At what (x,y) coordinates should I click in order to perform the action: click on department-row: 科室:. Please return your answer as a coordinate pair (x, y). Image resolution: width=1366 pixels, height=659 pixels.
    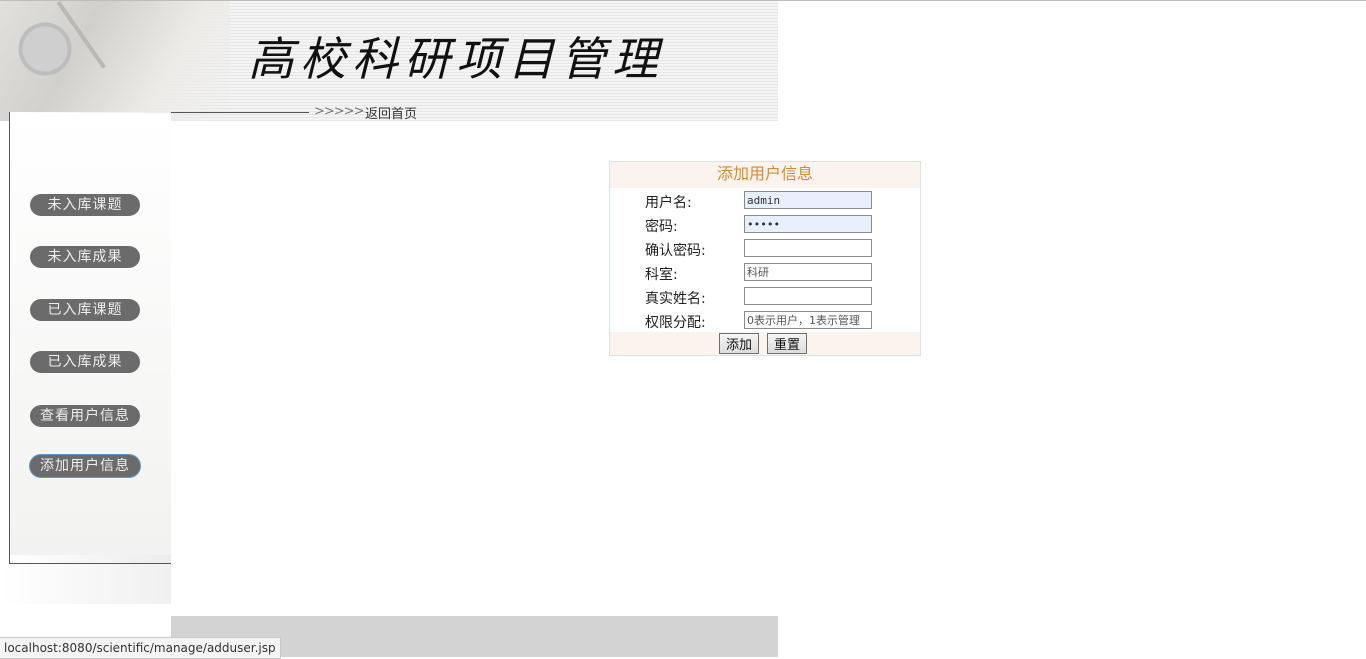
    Looking at the image, I should click on (765, 274).